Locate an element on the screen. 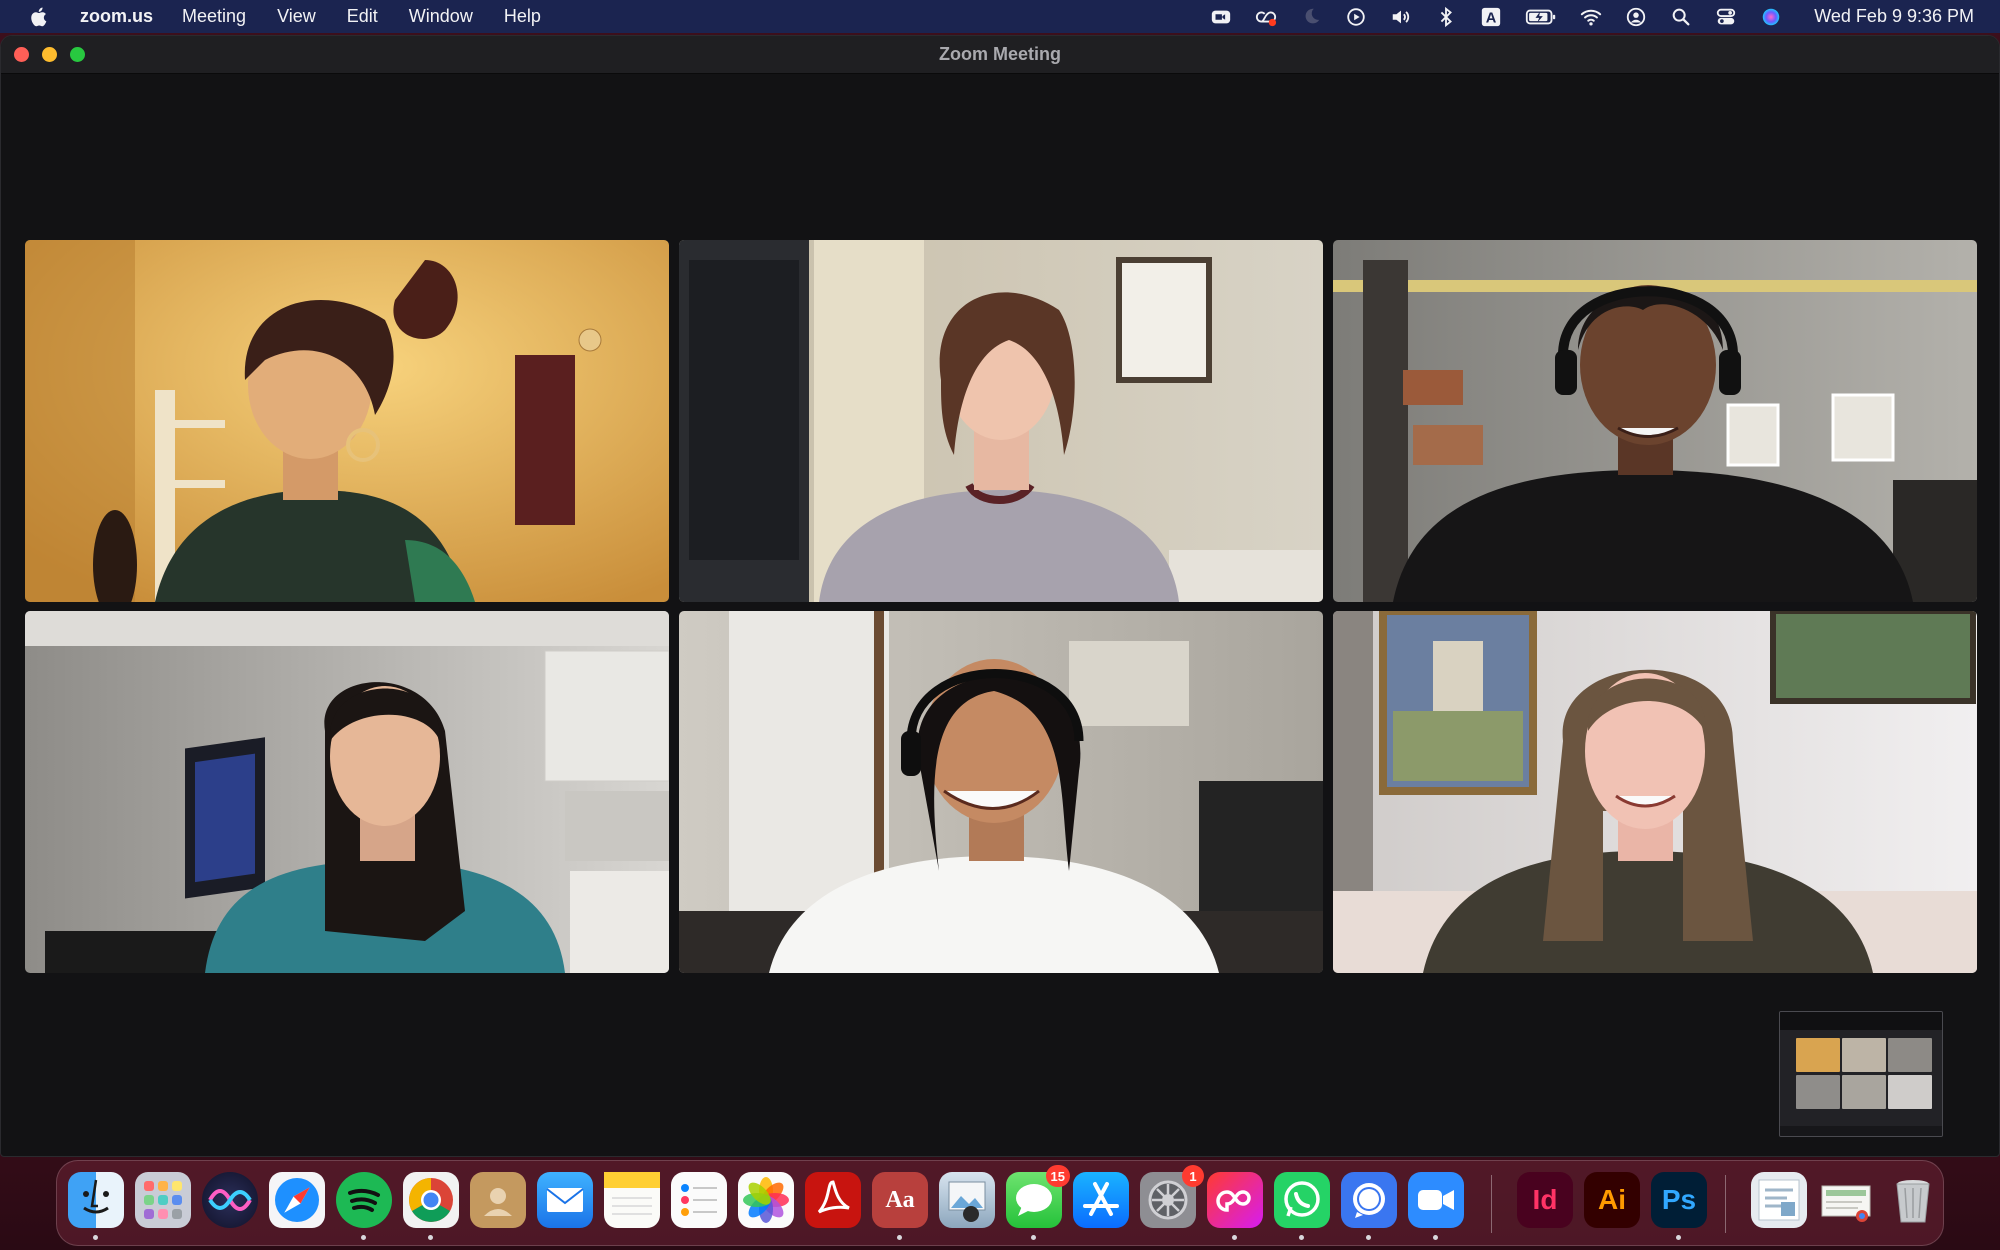  traffic-lights is located at coordinates (56, 54).